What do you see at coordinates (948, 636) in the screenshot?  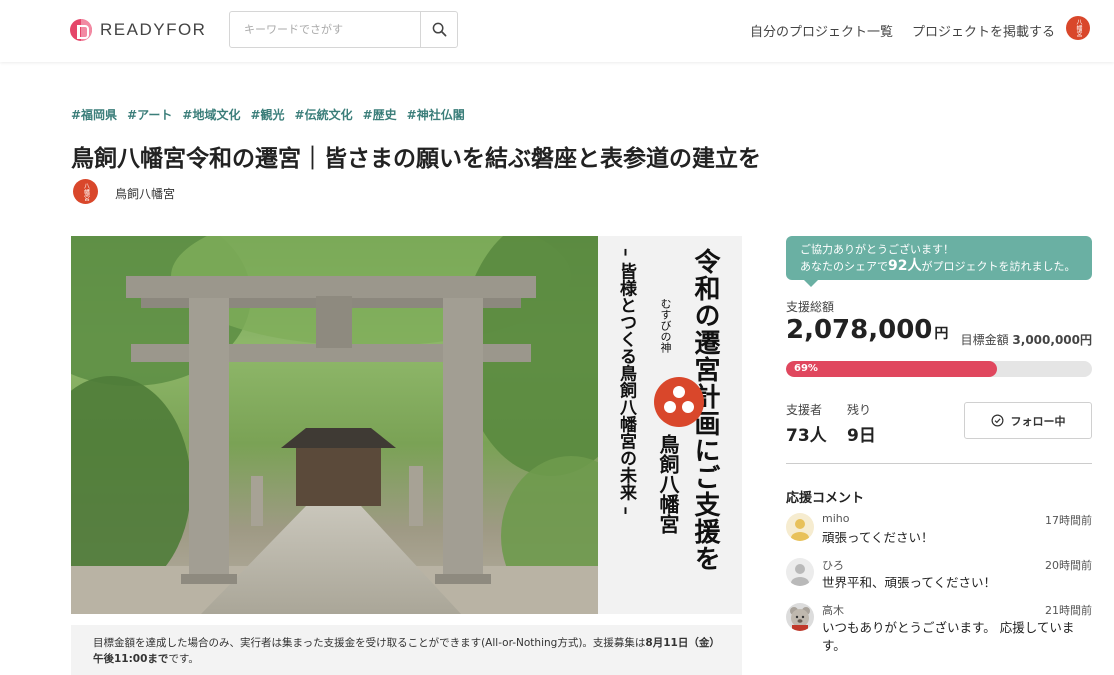 I see `comment-text: いつもありがとうございます。 応援しています。` at bounding box center [948, 636].